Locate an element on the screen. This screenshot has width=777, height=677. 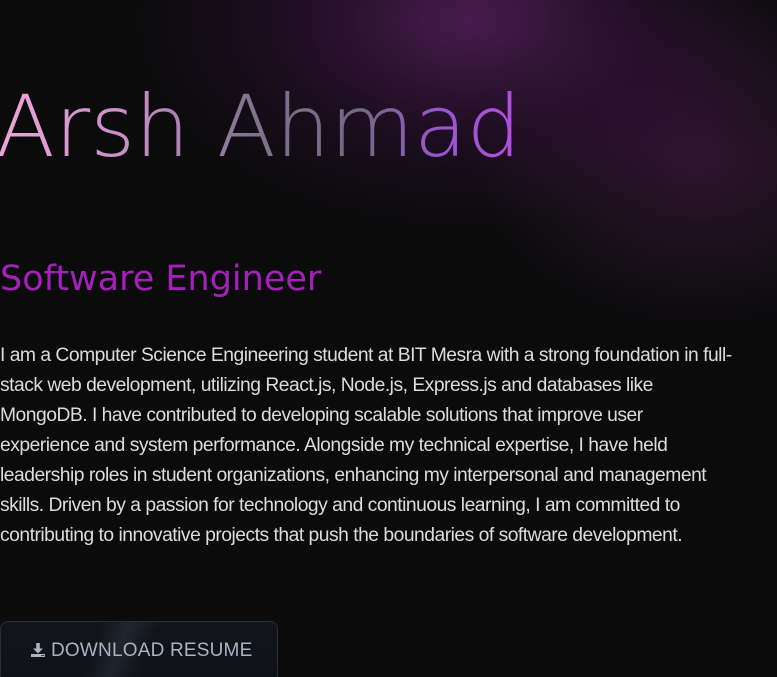
download-icon is located at coordinates (38, 650).